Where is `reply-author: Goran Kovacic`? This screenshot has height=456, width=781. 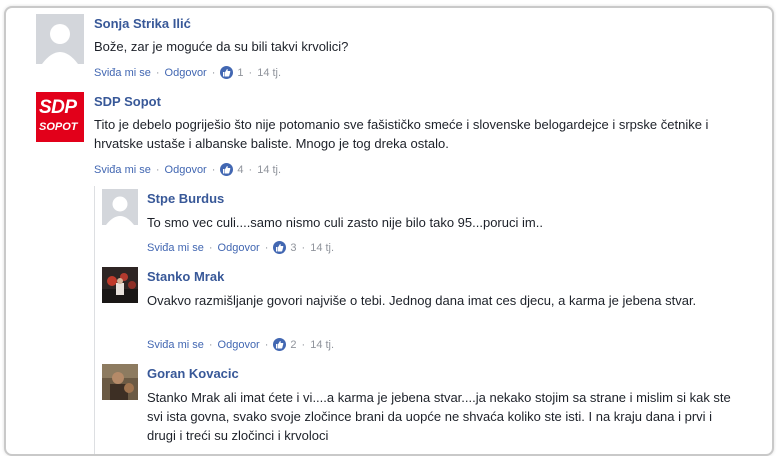
reply-author: Goran Kovacic is located at coordinates (193, 373).